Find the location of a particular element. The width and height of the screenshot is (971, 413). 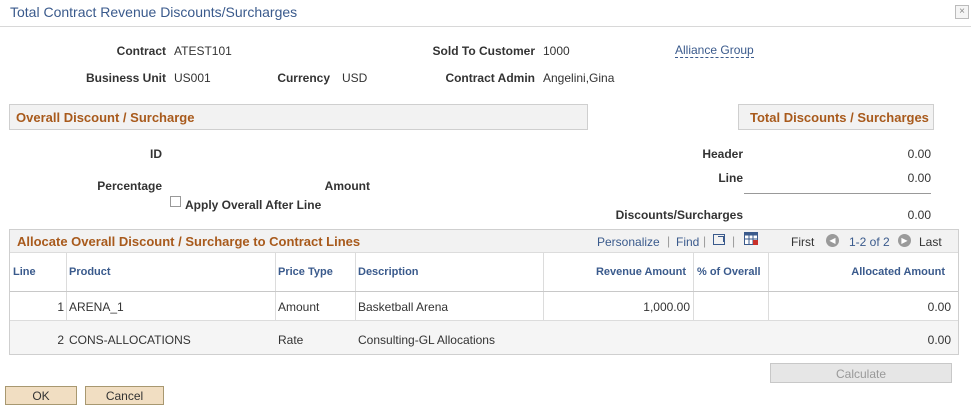

col-header-price-type: Price Type is located at coordinates (305, 272).